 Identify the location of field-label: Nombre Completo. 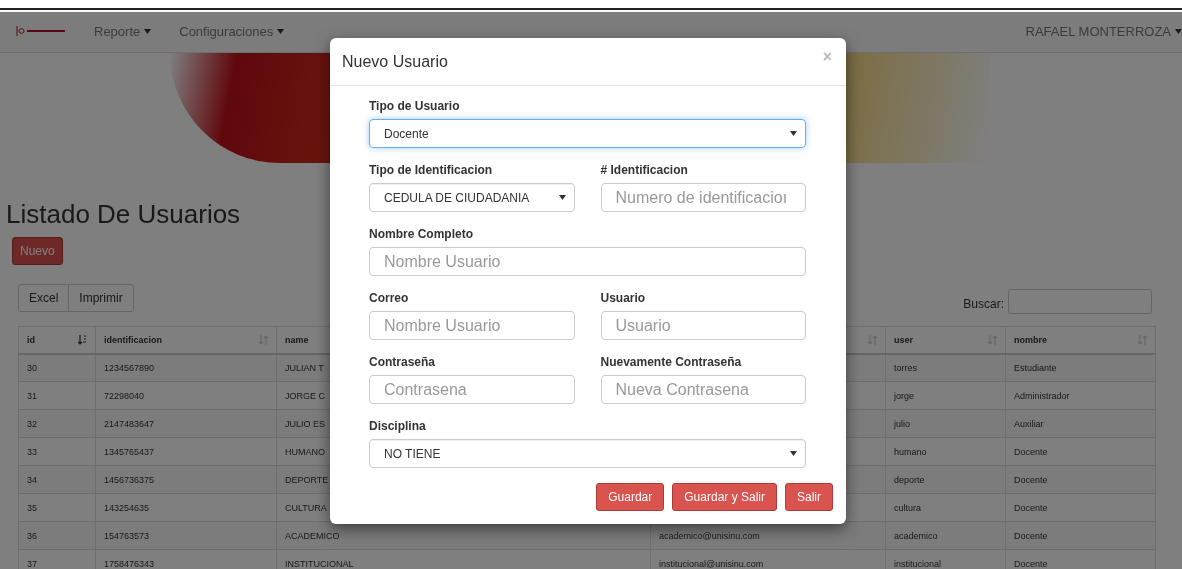
(421, 234).